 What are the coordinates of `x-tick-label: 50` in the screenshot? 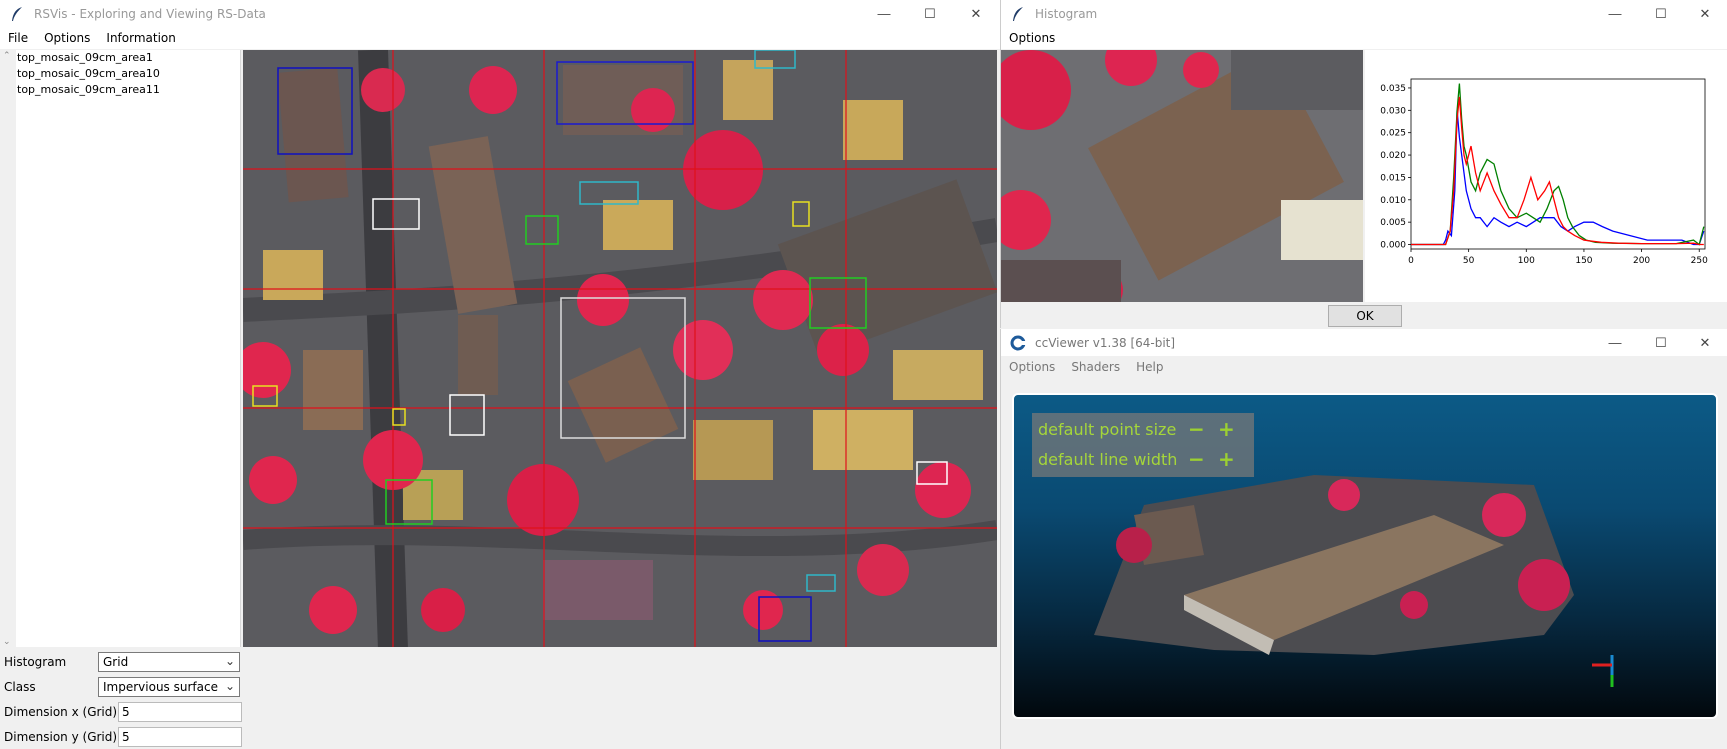 It's located at (1469, 261).